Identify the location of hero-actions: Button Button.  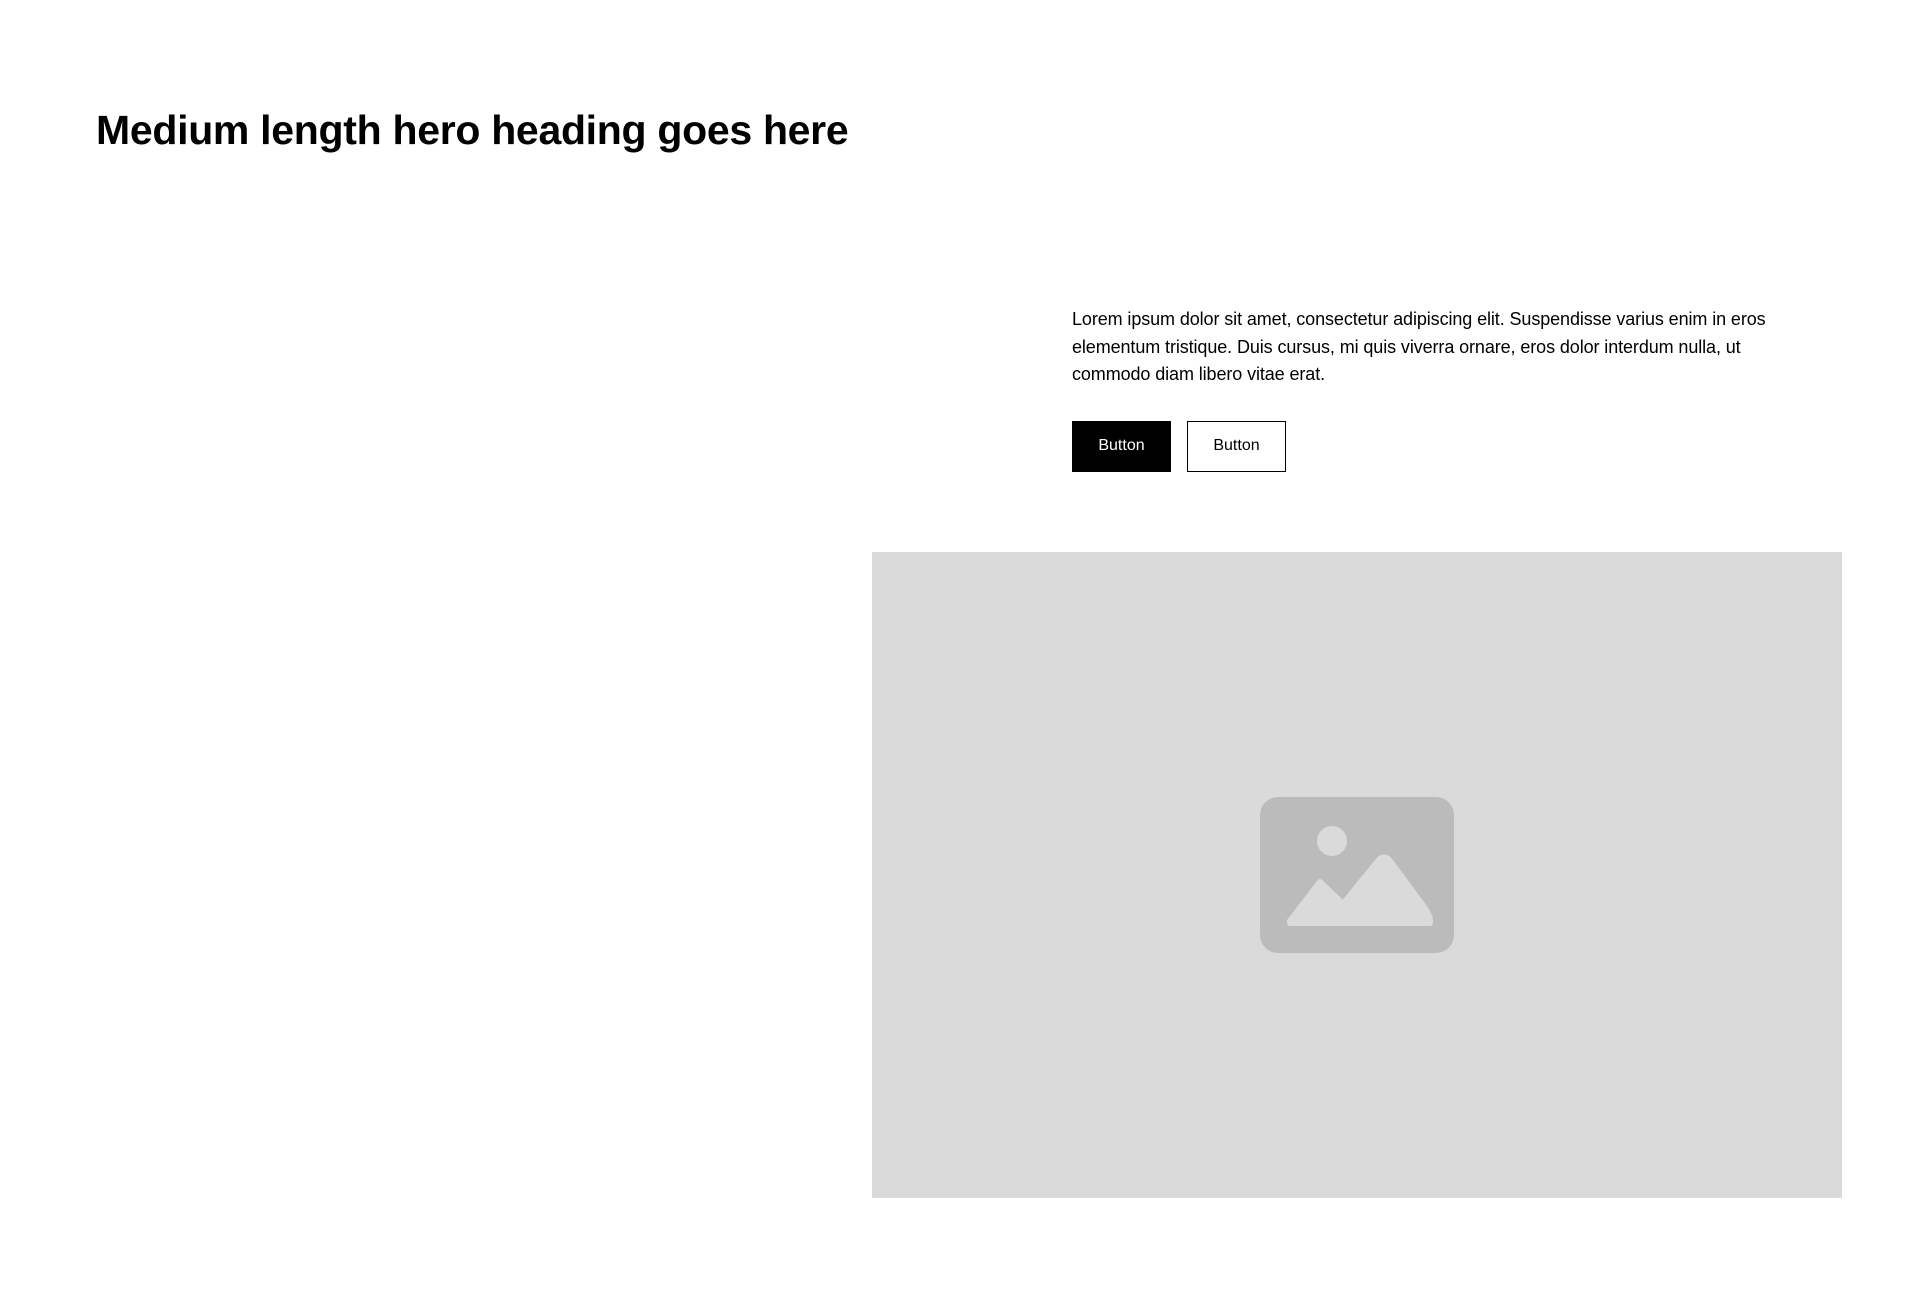
(1432, 446).